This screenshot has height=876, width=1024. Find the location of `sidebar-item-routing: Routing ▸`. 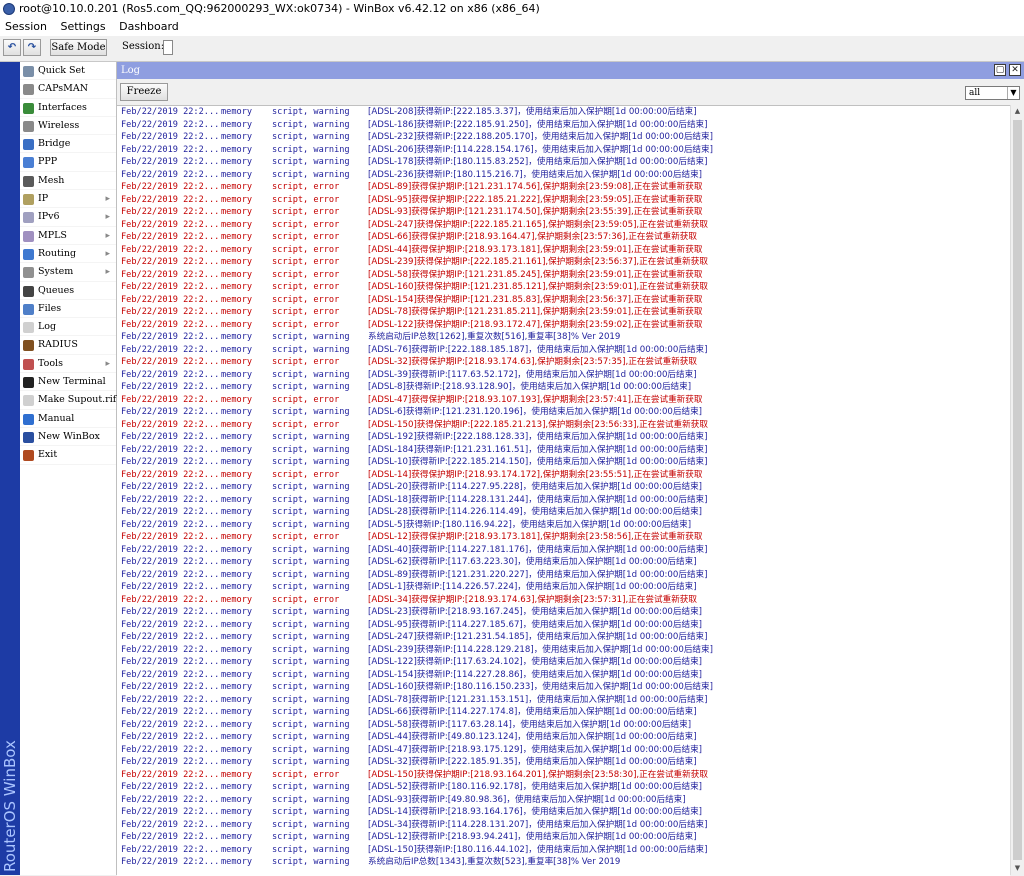

sidebar-item-routing: Routing ▸ is located at coordinates (68, 254).